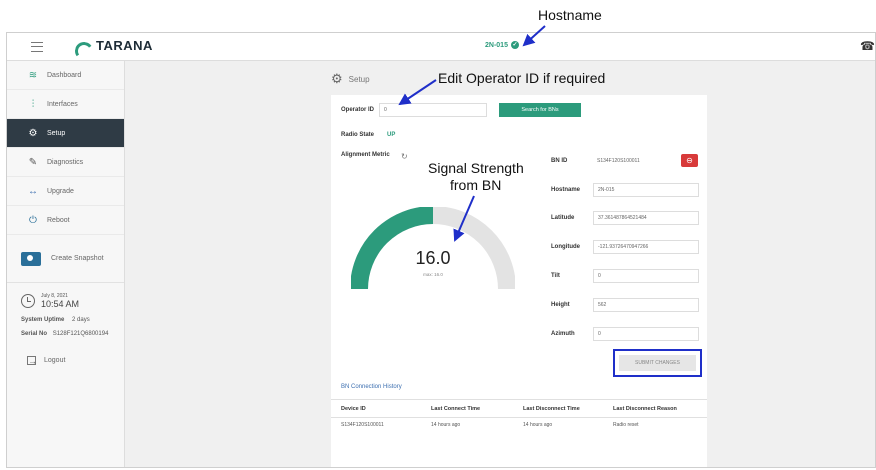  Describe the element at coordinates (464, 218) in the screenshot. I see `arrow-to-gauge` at that location.